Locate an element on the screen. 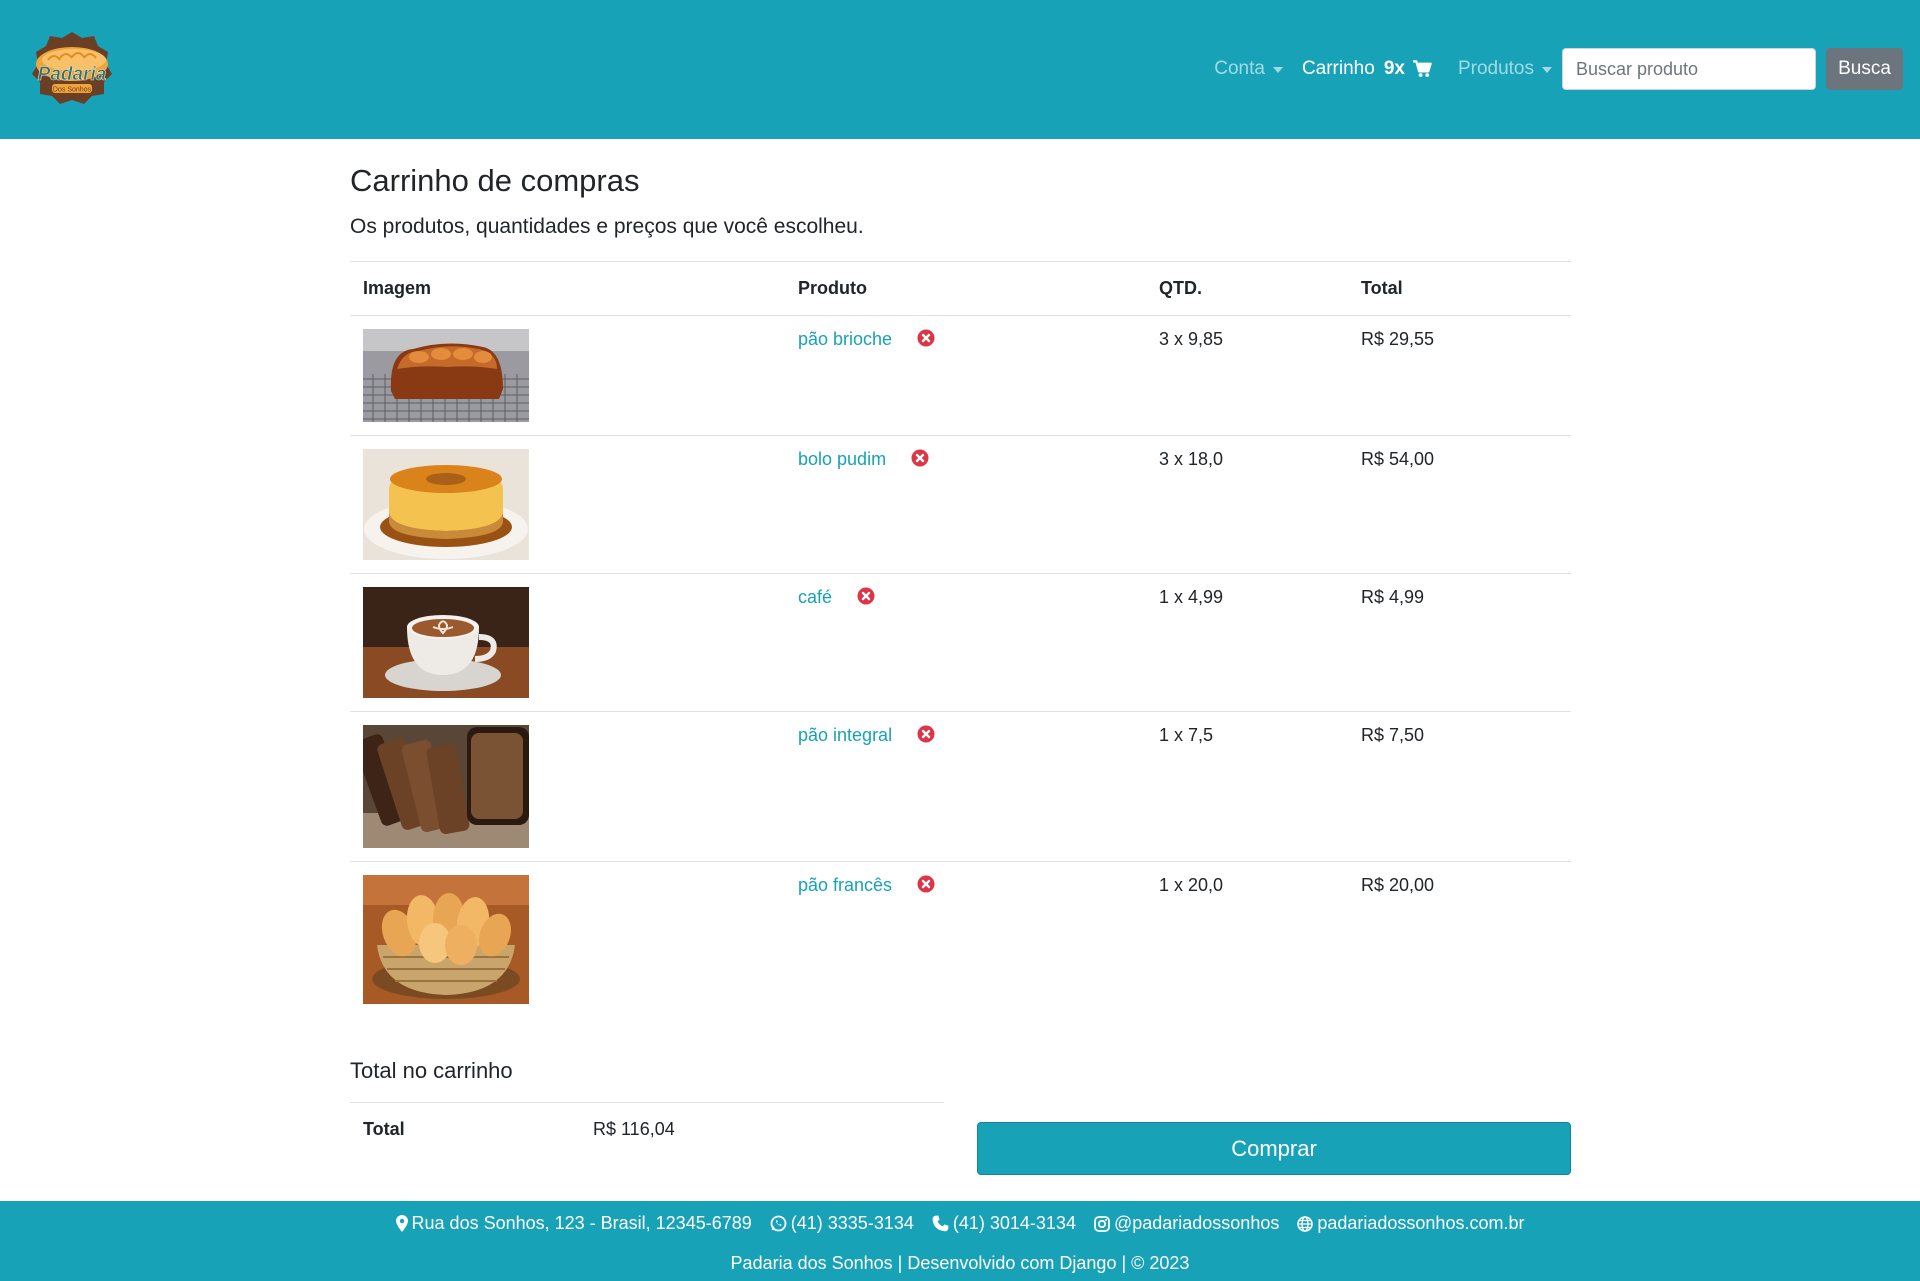  svg-text: Dos Sonhos is located at coordinates (72, 90).